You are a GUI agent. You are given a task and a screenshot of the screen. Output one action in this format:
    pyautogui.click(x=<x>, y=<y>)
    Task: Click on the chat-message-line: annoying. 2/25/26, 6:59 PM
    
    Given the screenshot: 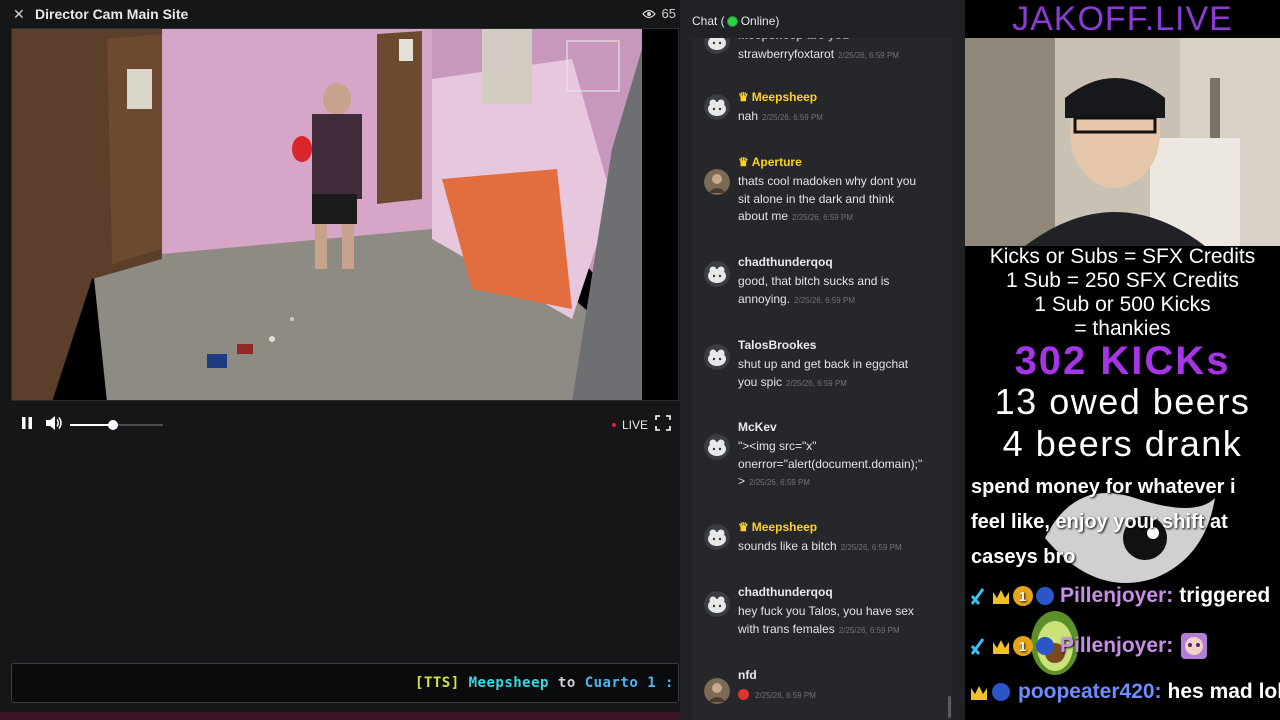 What is the action you would take?
    pyautogui.click(x=796, y=298)
    